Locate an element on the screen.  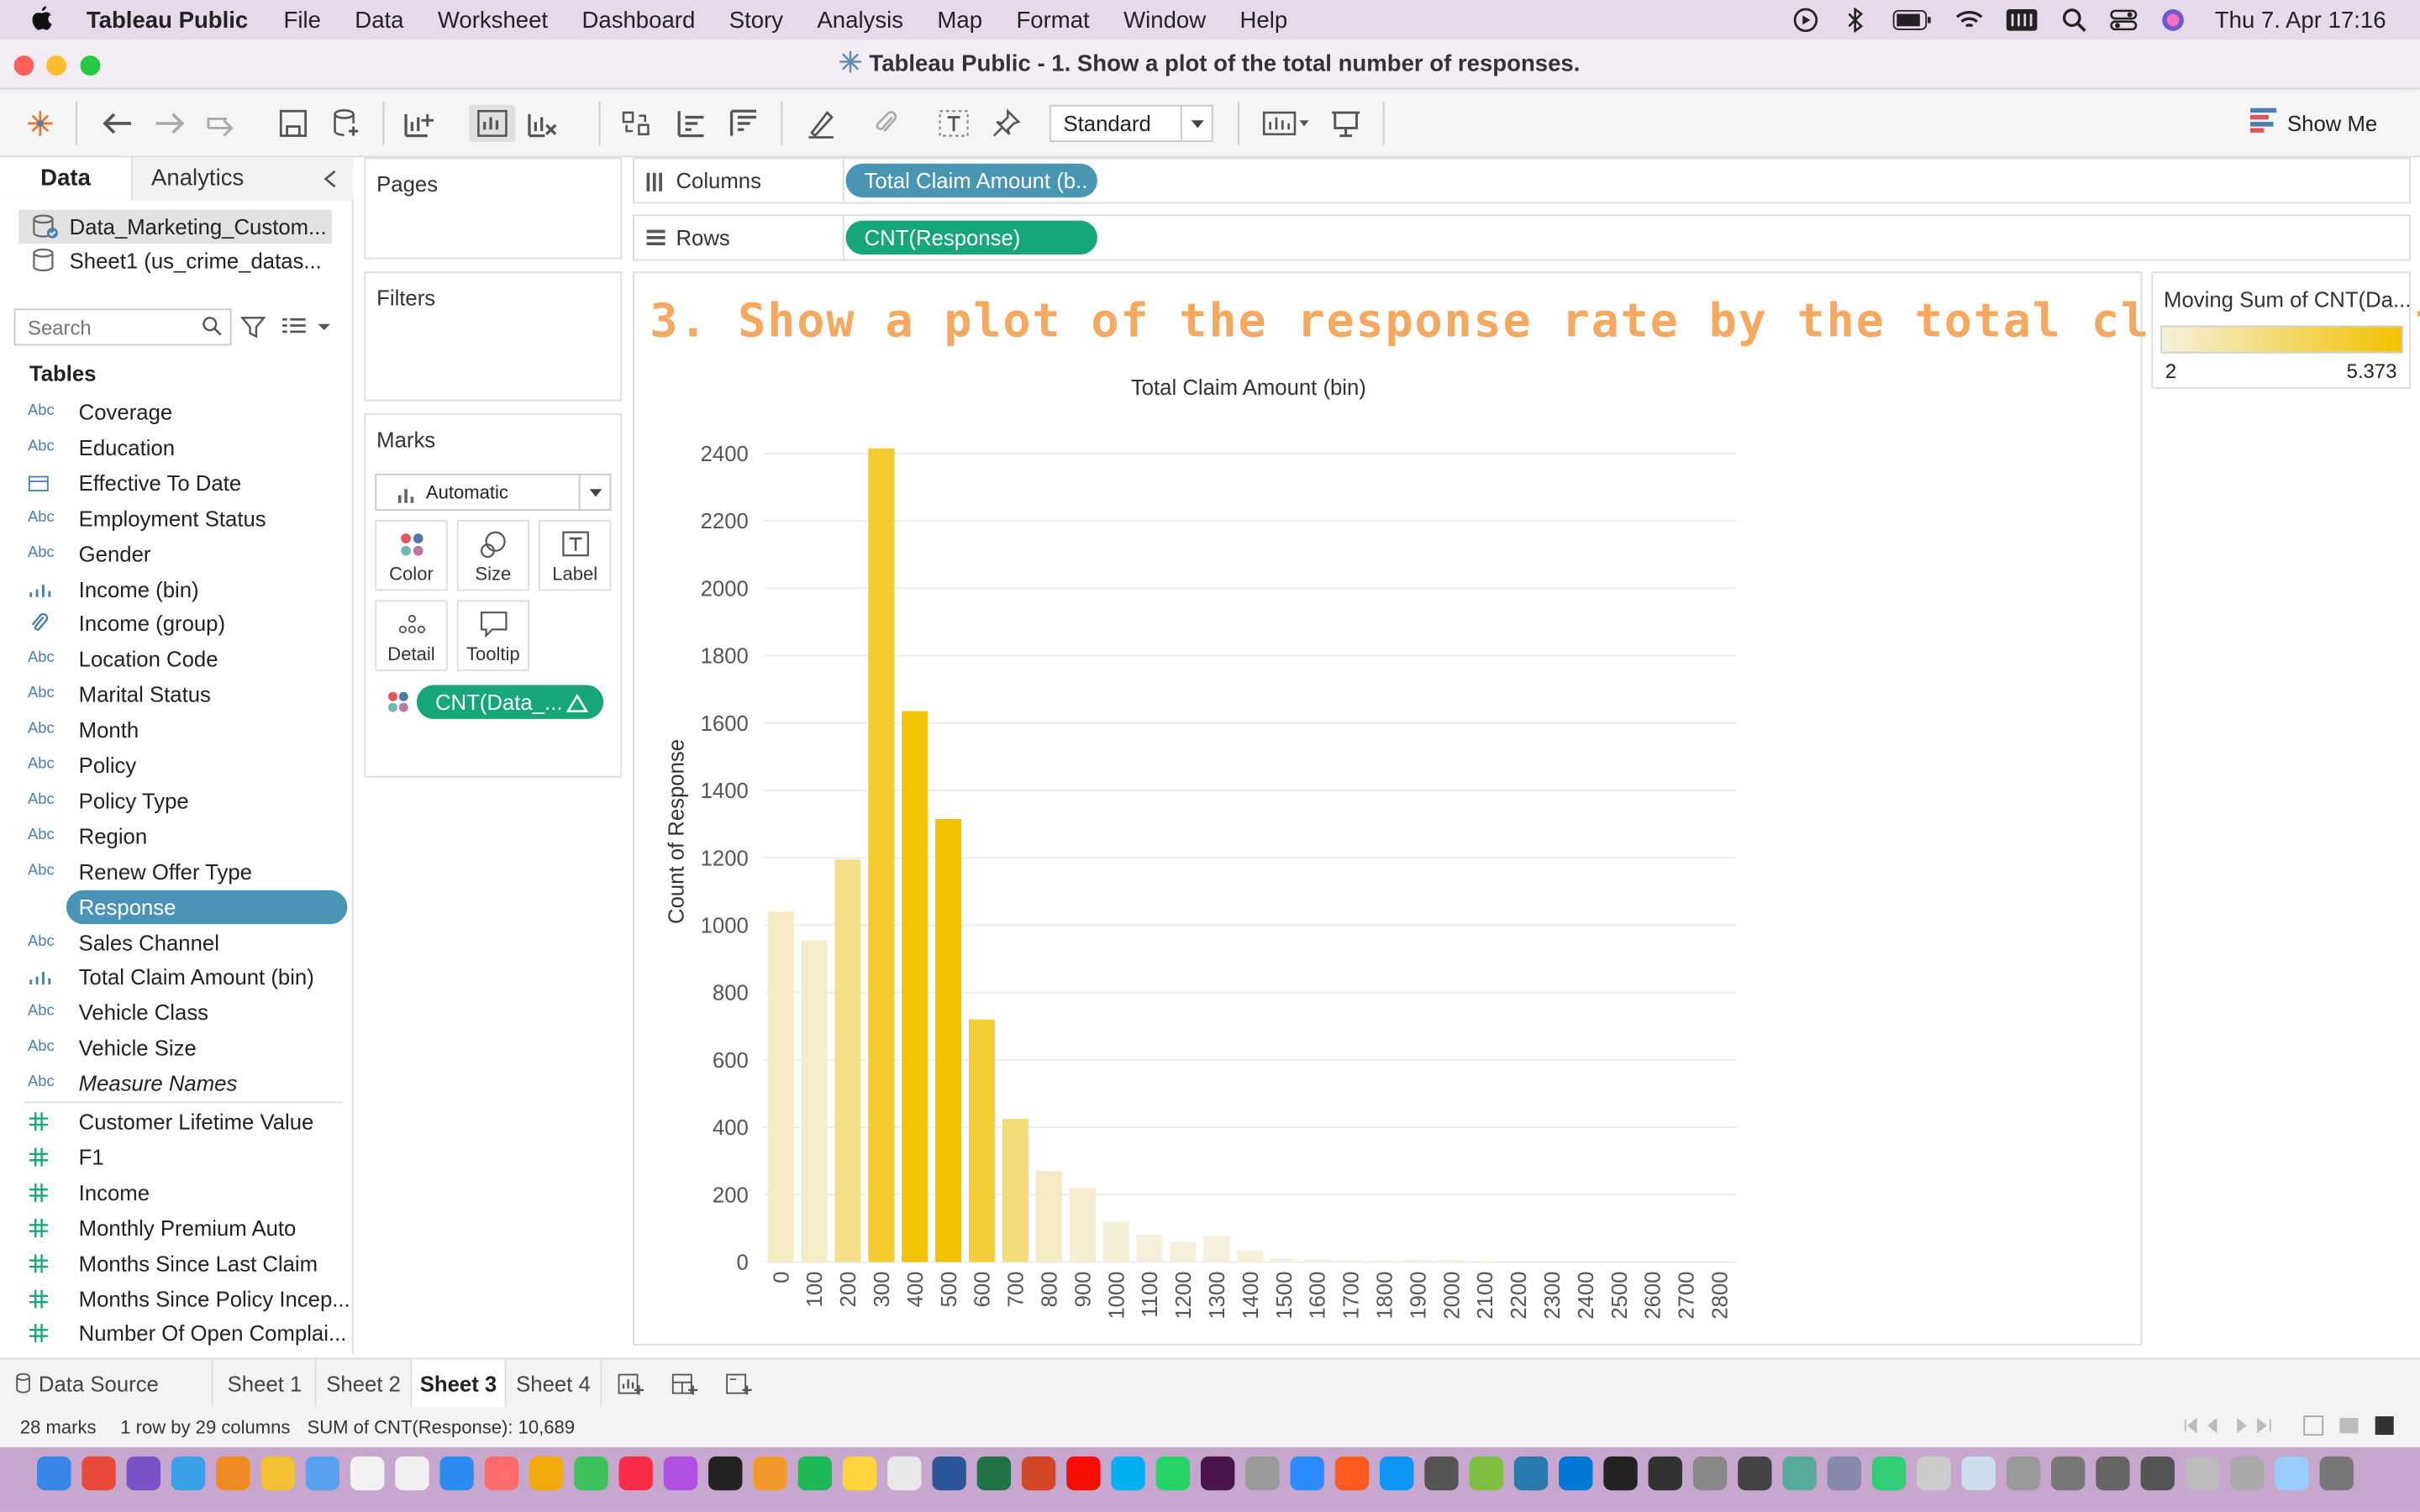
field-policy: Abc Policy is located at coordinates (188, 765).